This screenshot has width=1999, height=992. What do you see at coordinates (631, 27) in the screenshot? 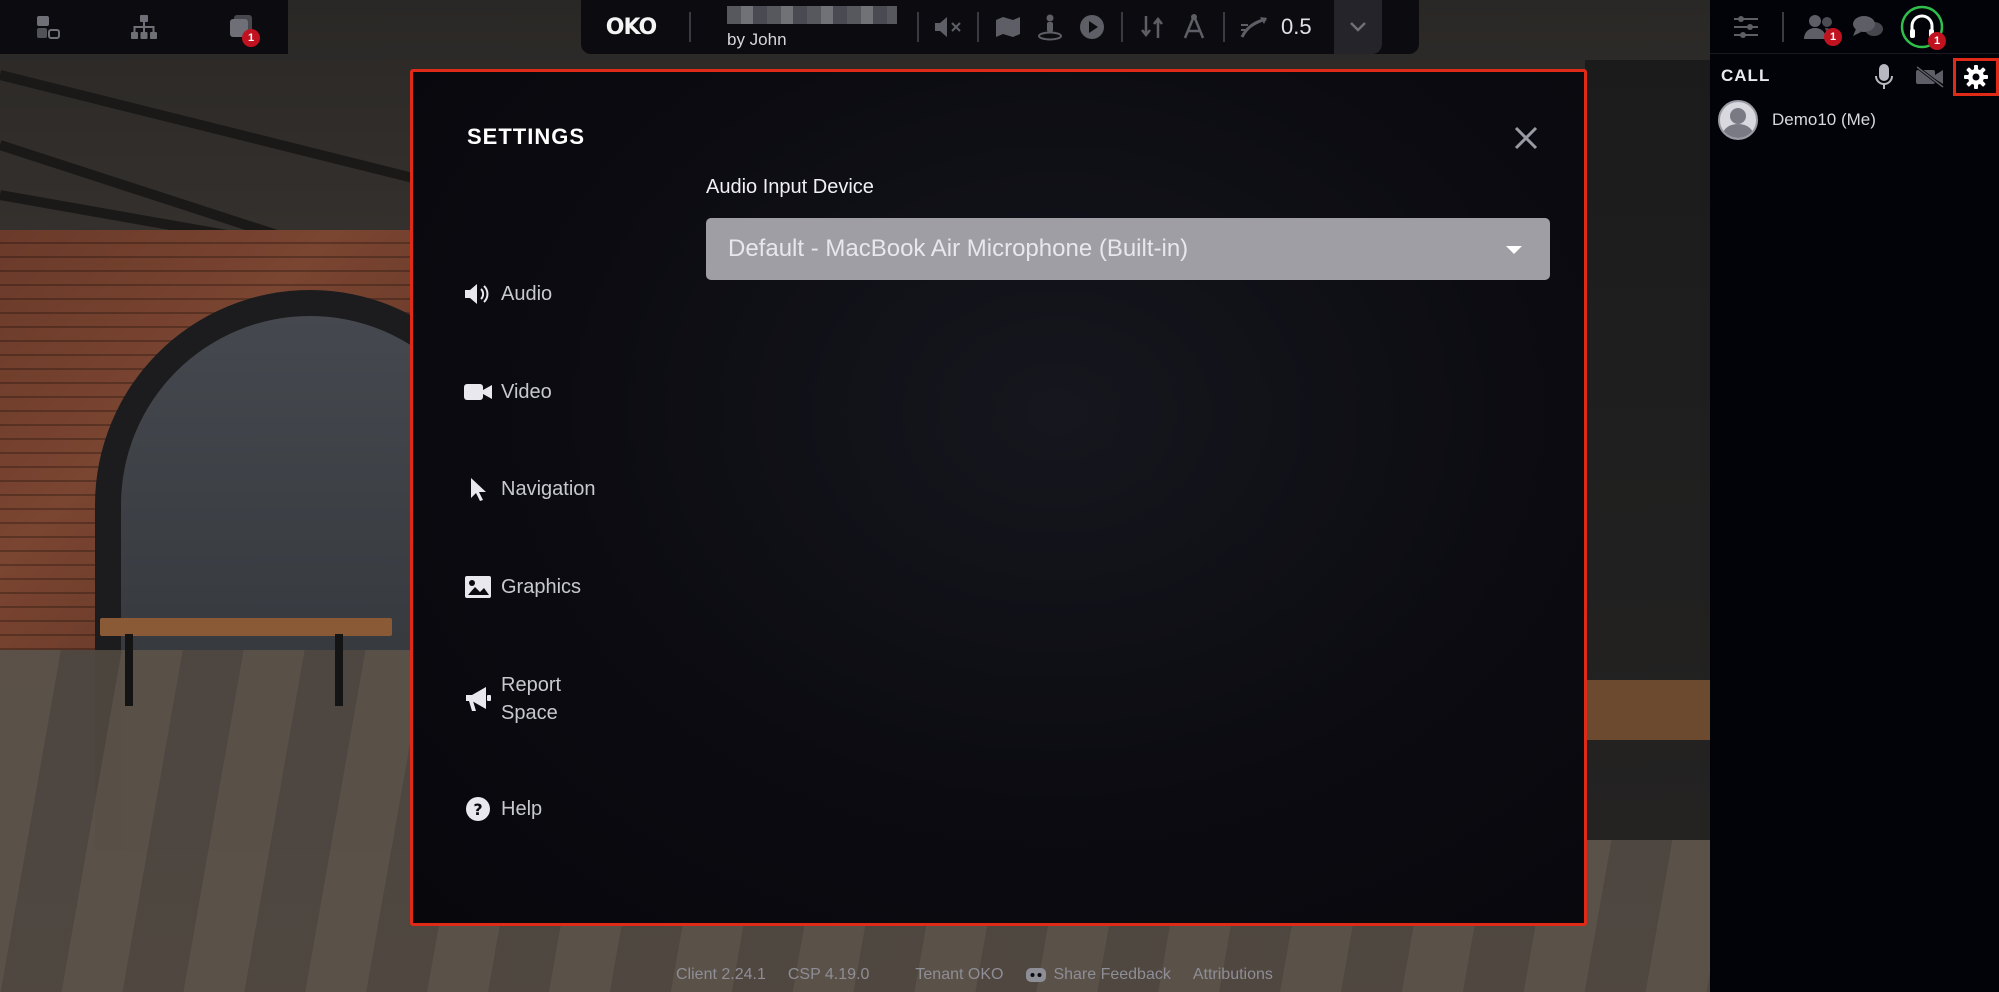
I see `oko-logo: OKO` at bounding box center [631, 27].